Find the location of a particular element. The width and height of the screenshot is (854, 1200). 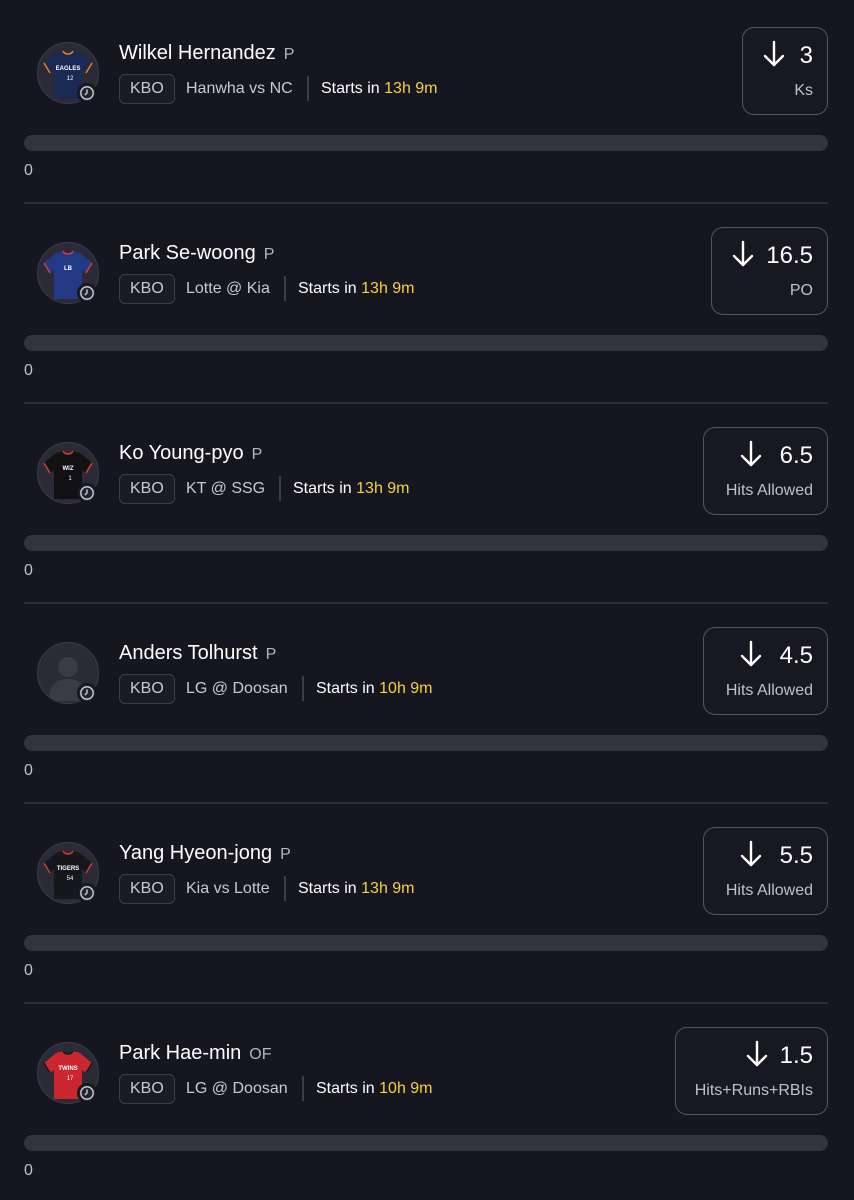

prop-line-value: 16.5 is located at coordinates (789, 255).